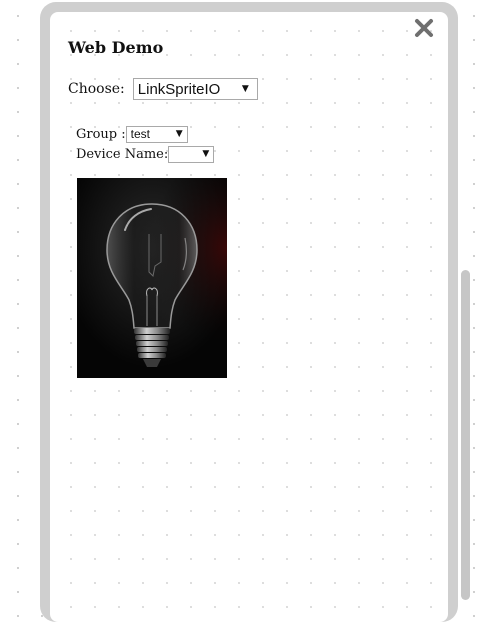 The height and width of the screenshot is (622, 484). I want to click on scrollbar-thumb, so click(465, 435).